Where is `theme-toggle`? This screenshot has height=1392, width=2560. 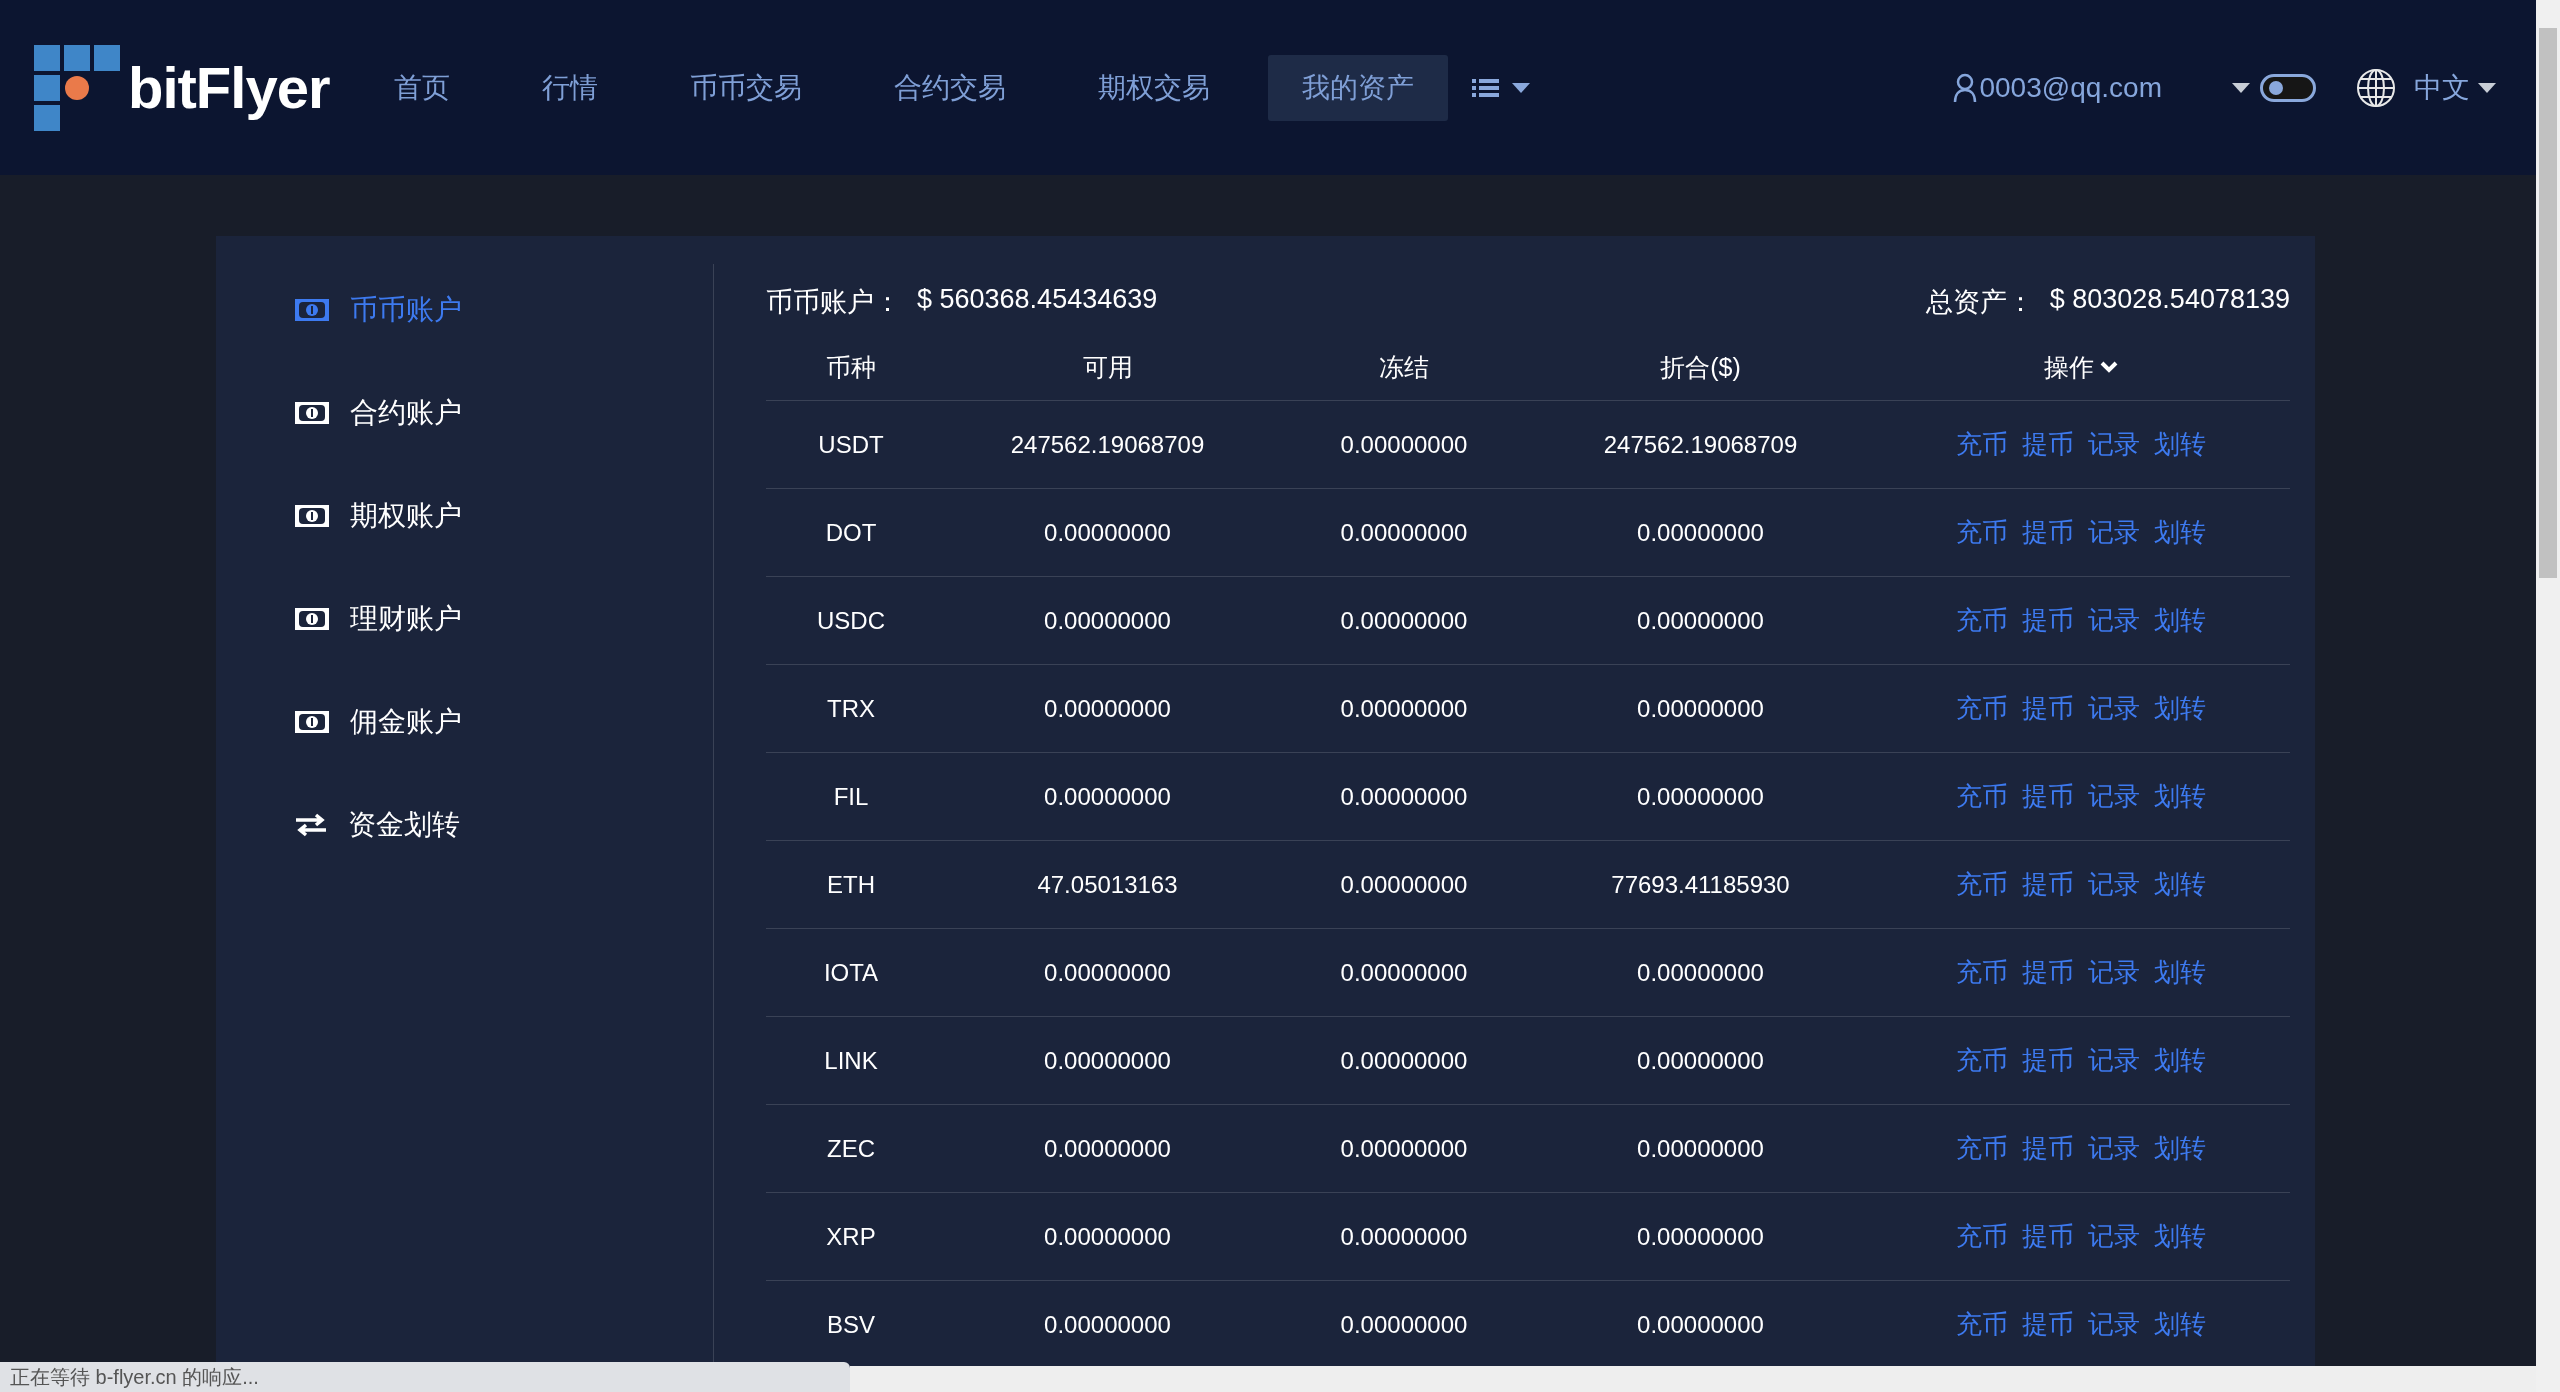
theme-toggle is located at coordinates (2288, 87).